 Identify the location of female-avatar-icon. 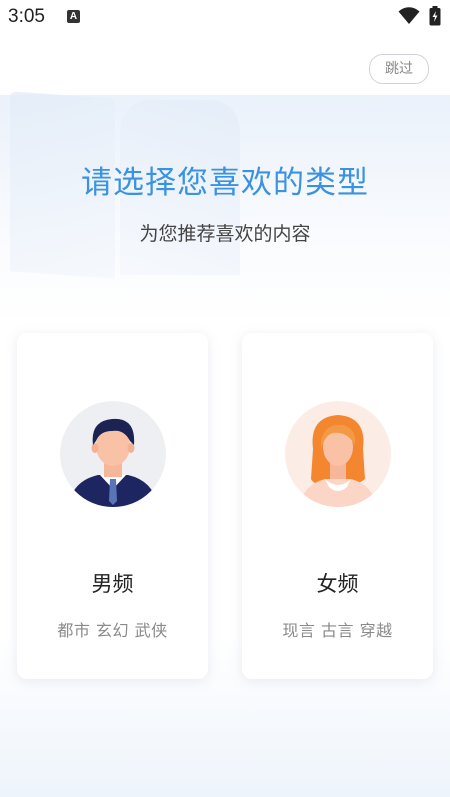
(338, 454).